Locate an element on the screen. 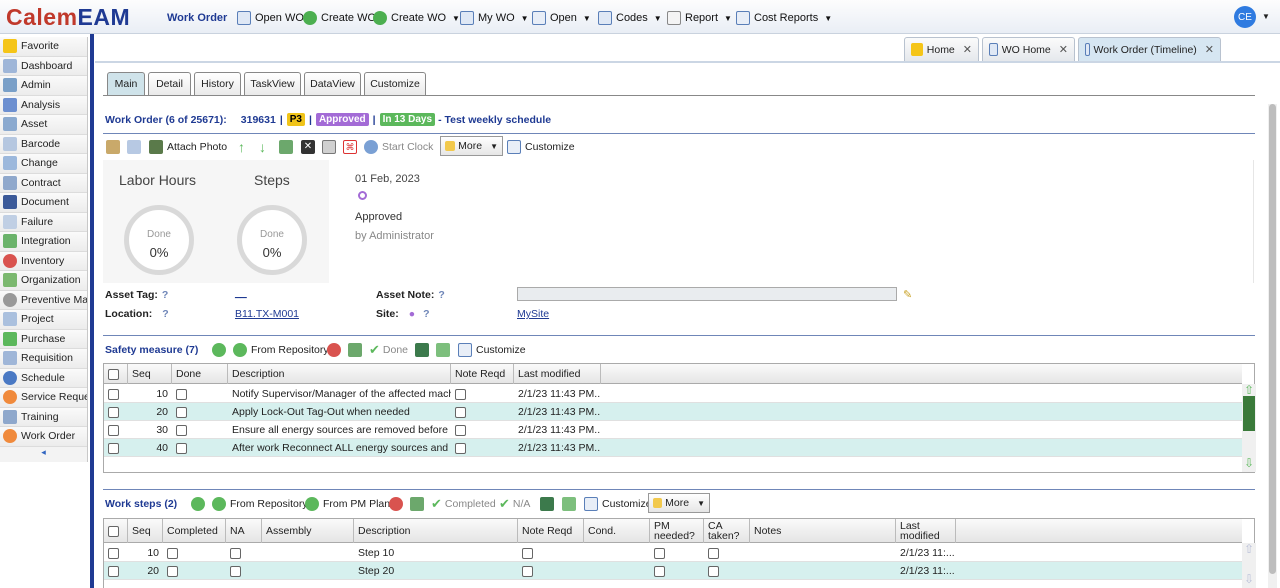 The image size is (1280, 588). sidebar-item-schedule: Schedule is located at coordinates (43, 378).